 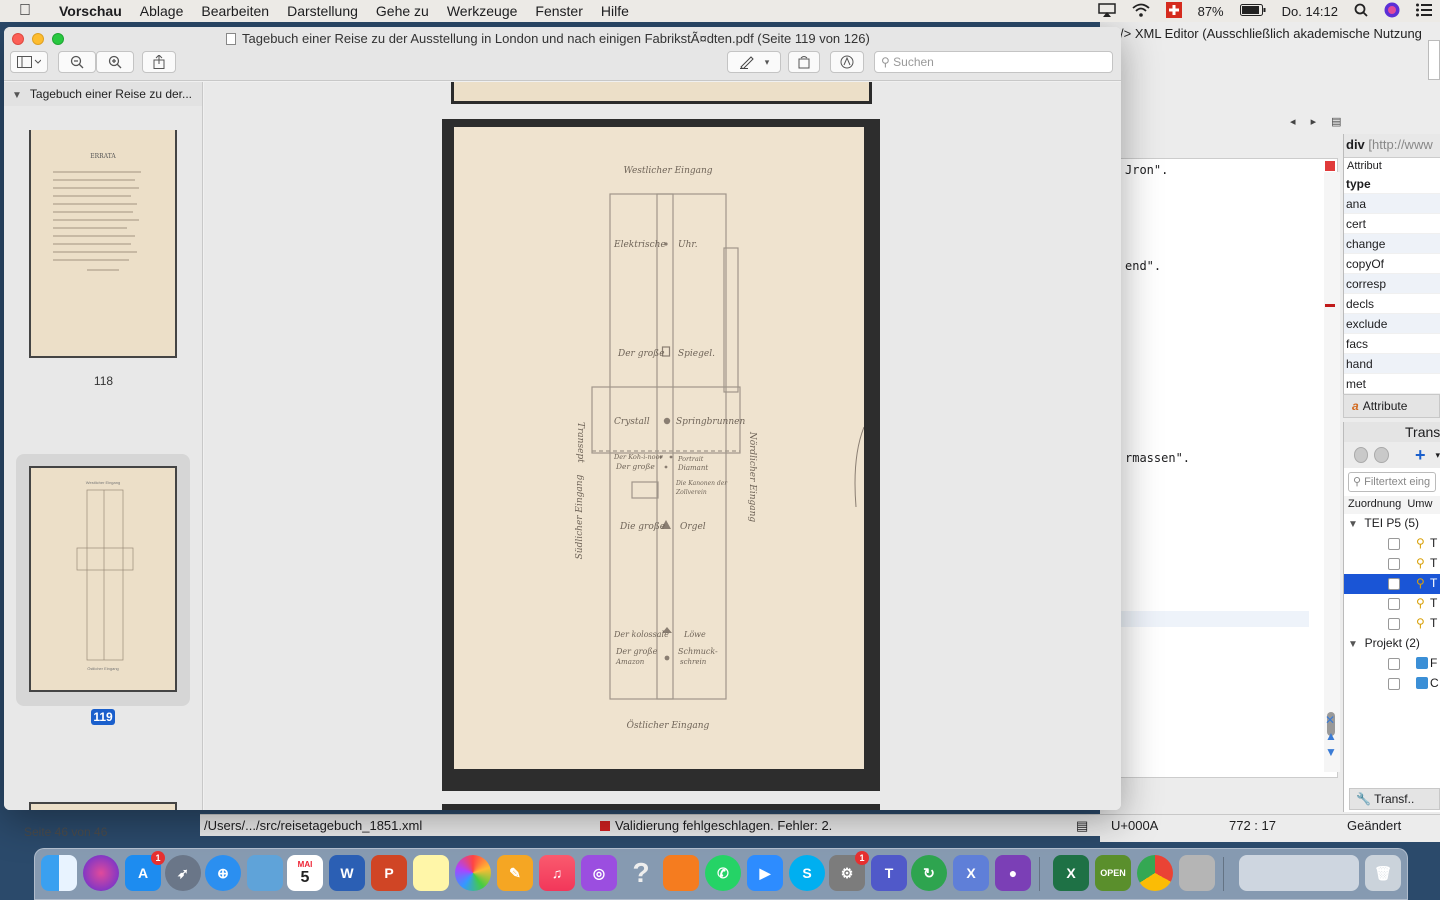 I want to click on attribute-row: cert, so click(x=1392, y=224).